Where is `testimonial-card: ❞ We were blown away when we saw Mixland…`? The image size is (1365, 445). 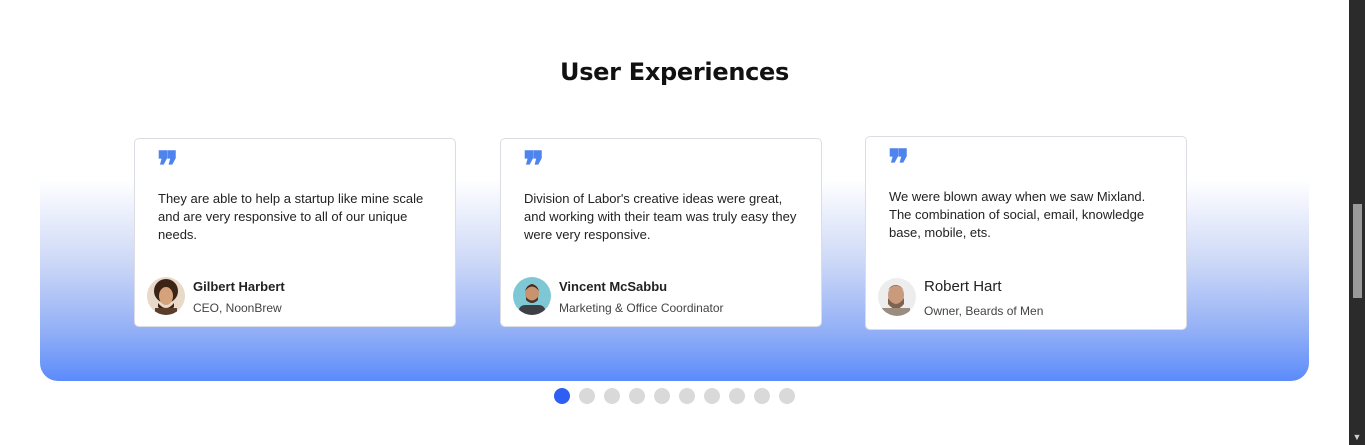
testimonial-card: ❞ We were blown away when we saw Mixland… is located at coordinates (1026, 233).